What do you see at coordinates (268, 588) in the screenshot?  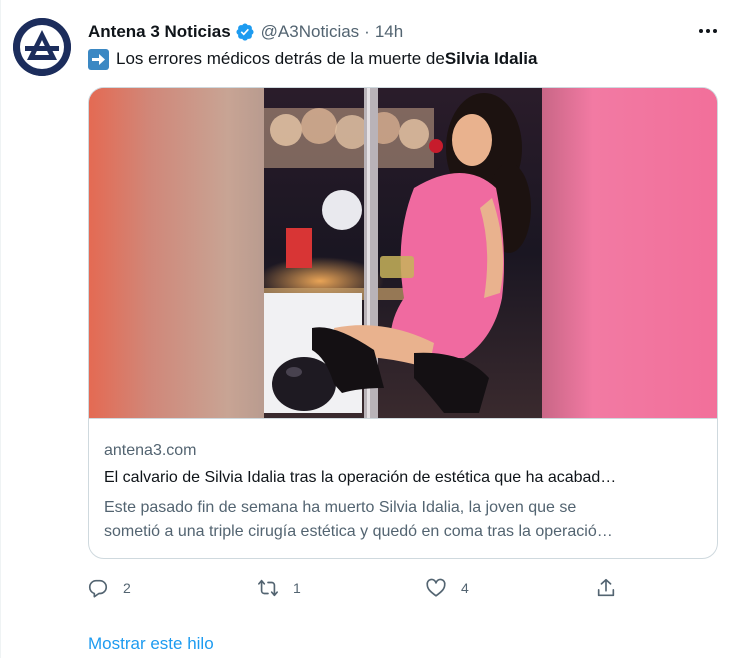 I see `retweet-icon` at bounding box center [268, 588].